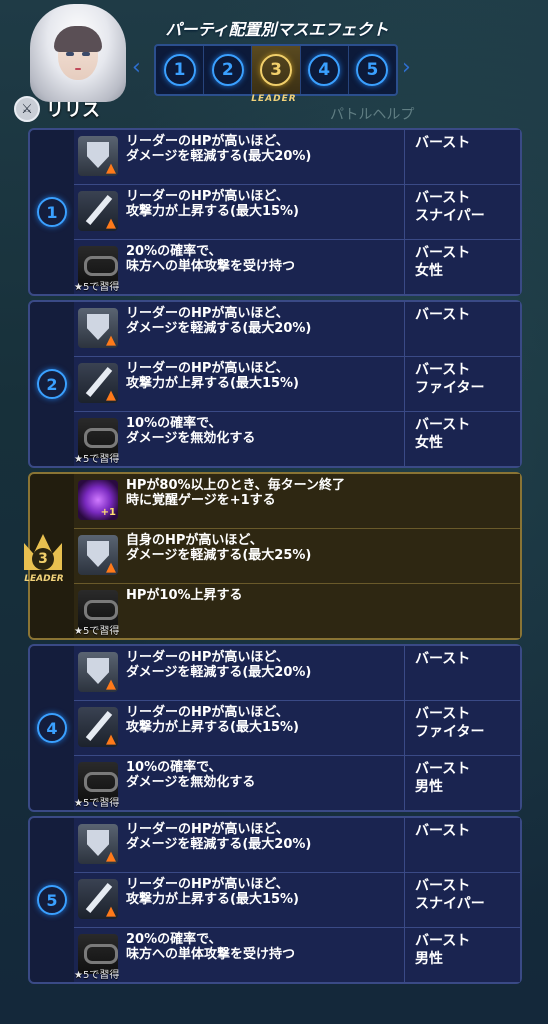 Image resolution: width=548 pixels, height=1024 pixels. Describe the element at coordinates (462, 439) in the screenshot. I see `effect-condition: バースト 女性` at that location.